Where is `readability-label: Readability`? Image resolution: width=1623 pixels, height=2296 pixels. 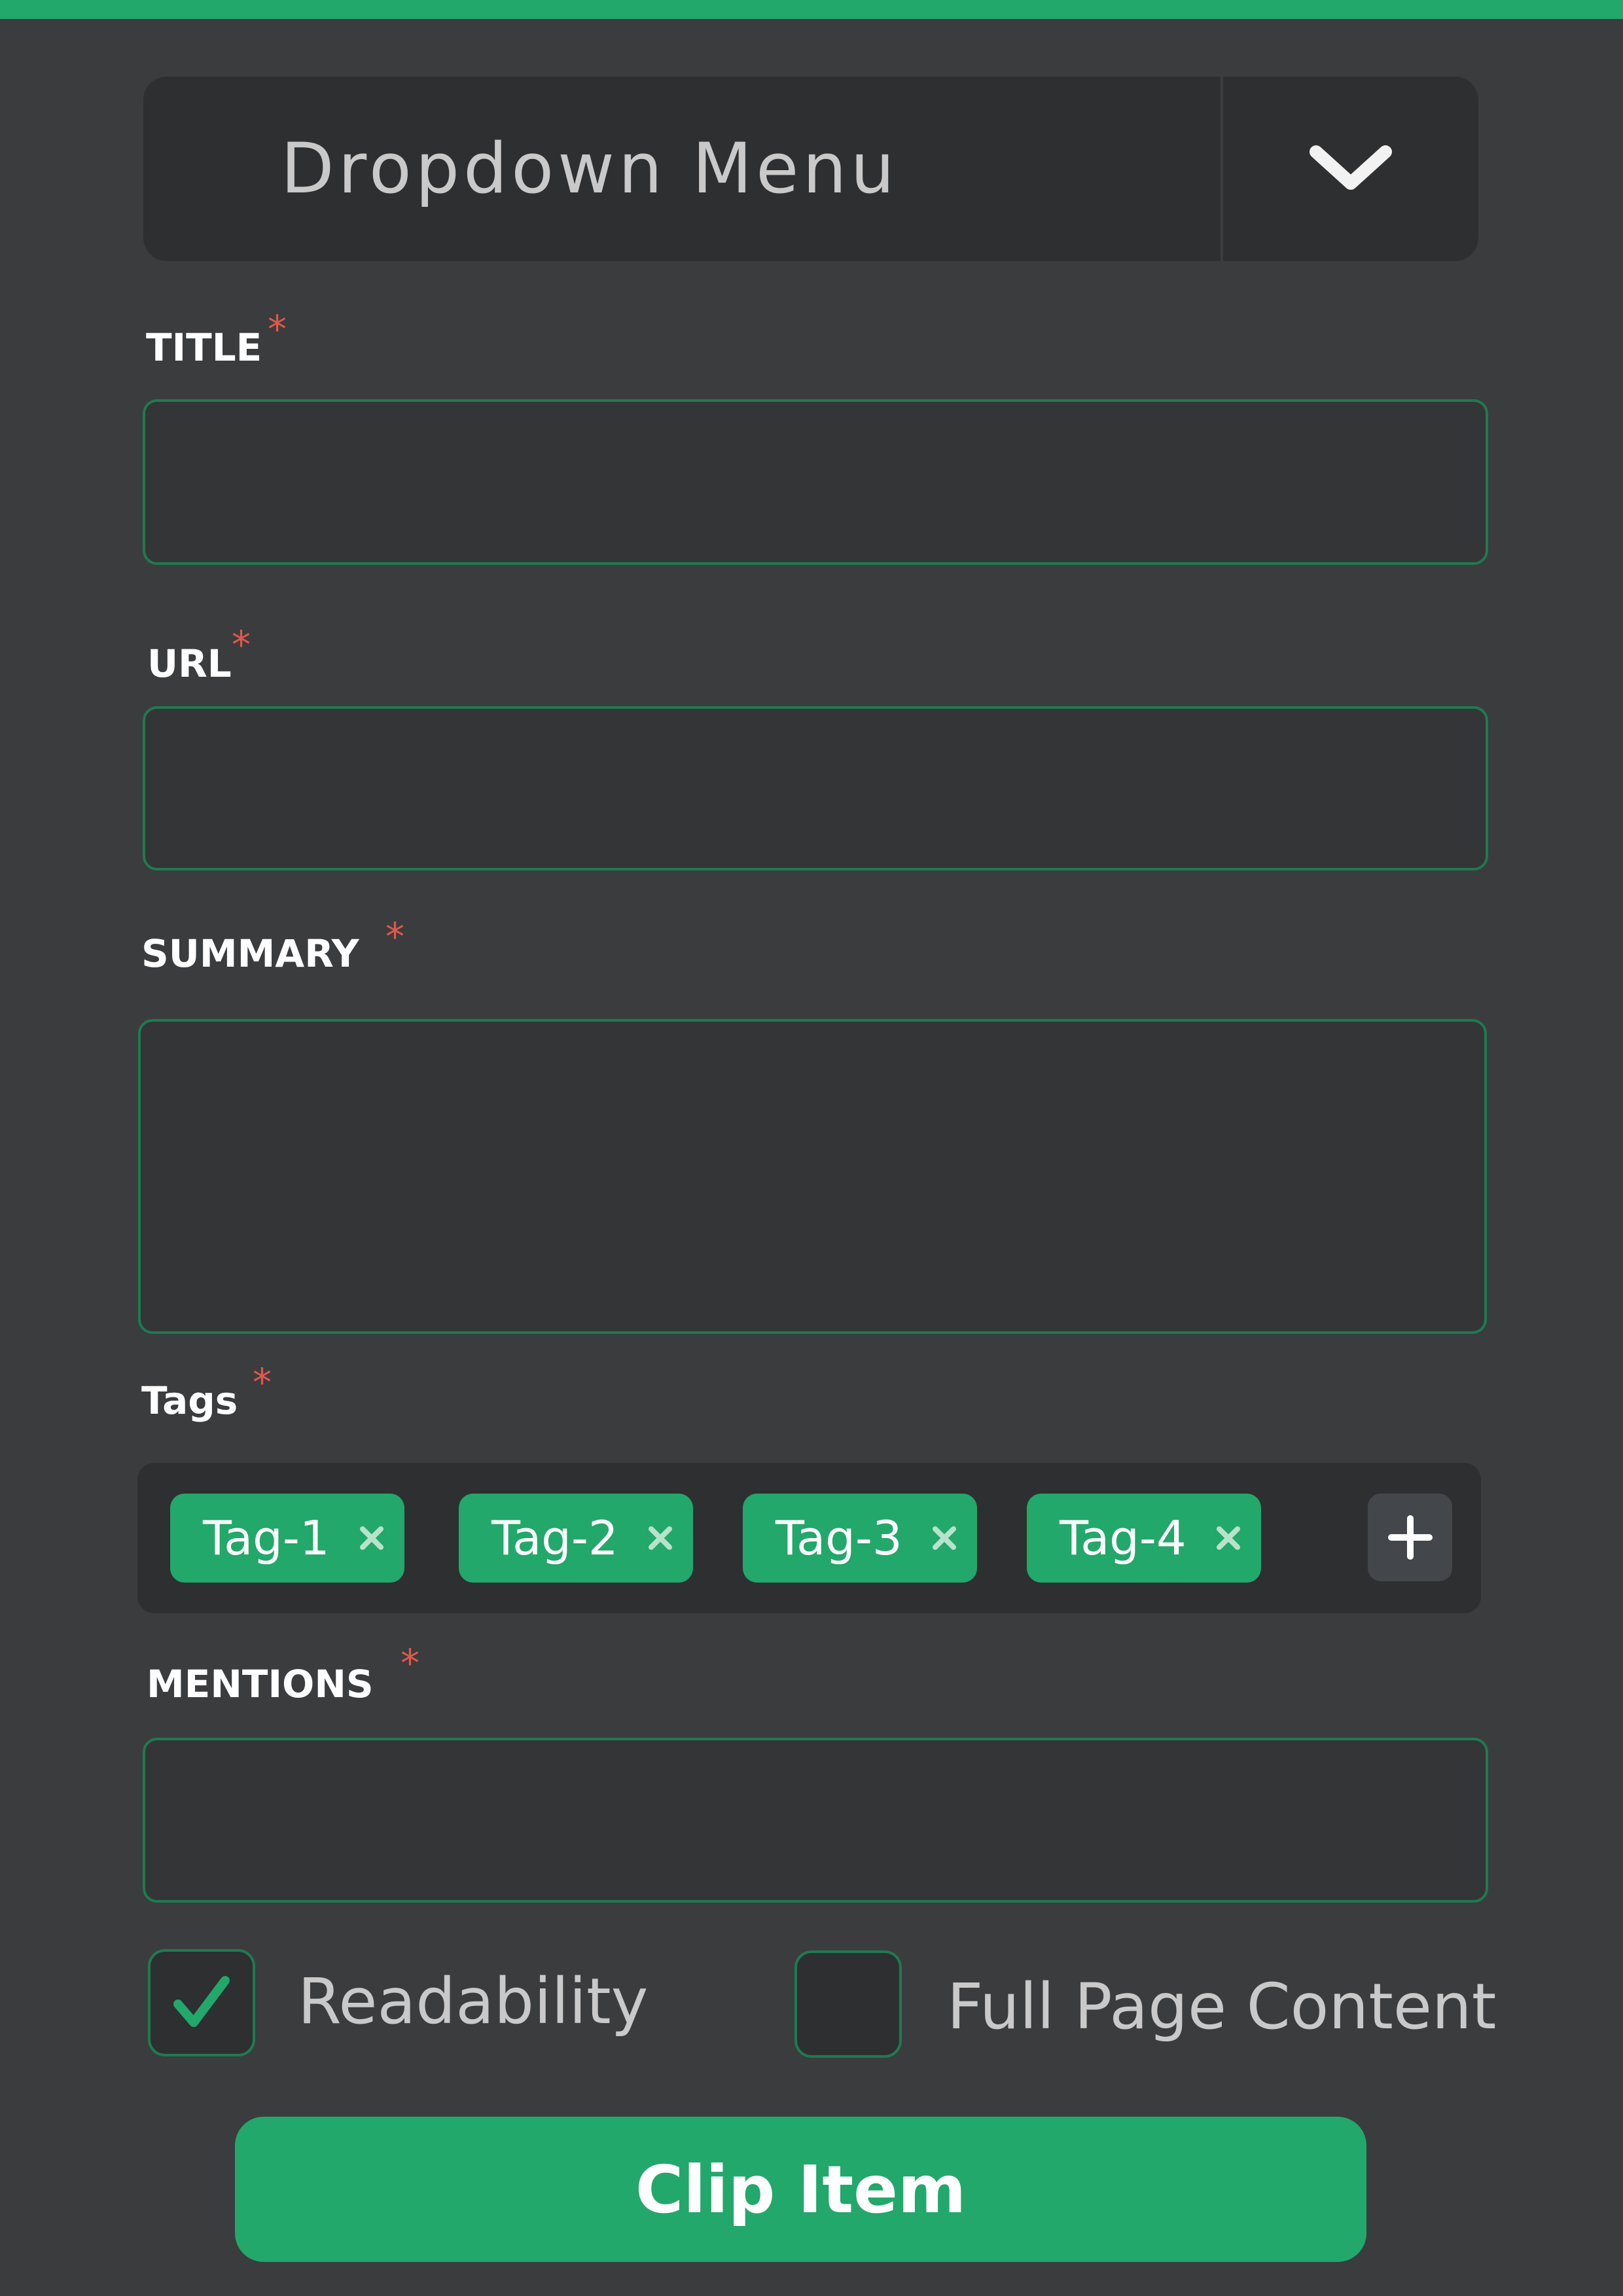
readability-label: Readability is located at coordinates (473, 2001).